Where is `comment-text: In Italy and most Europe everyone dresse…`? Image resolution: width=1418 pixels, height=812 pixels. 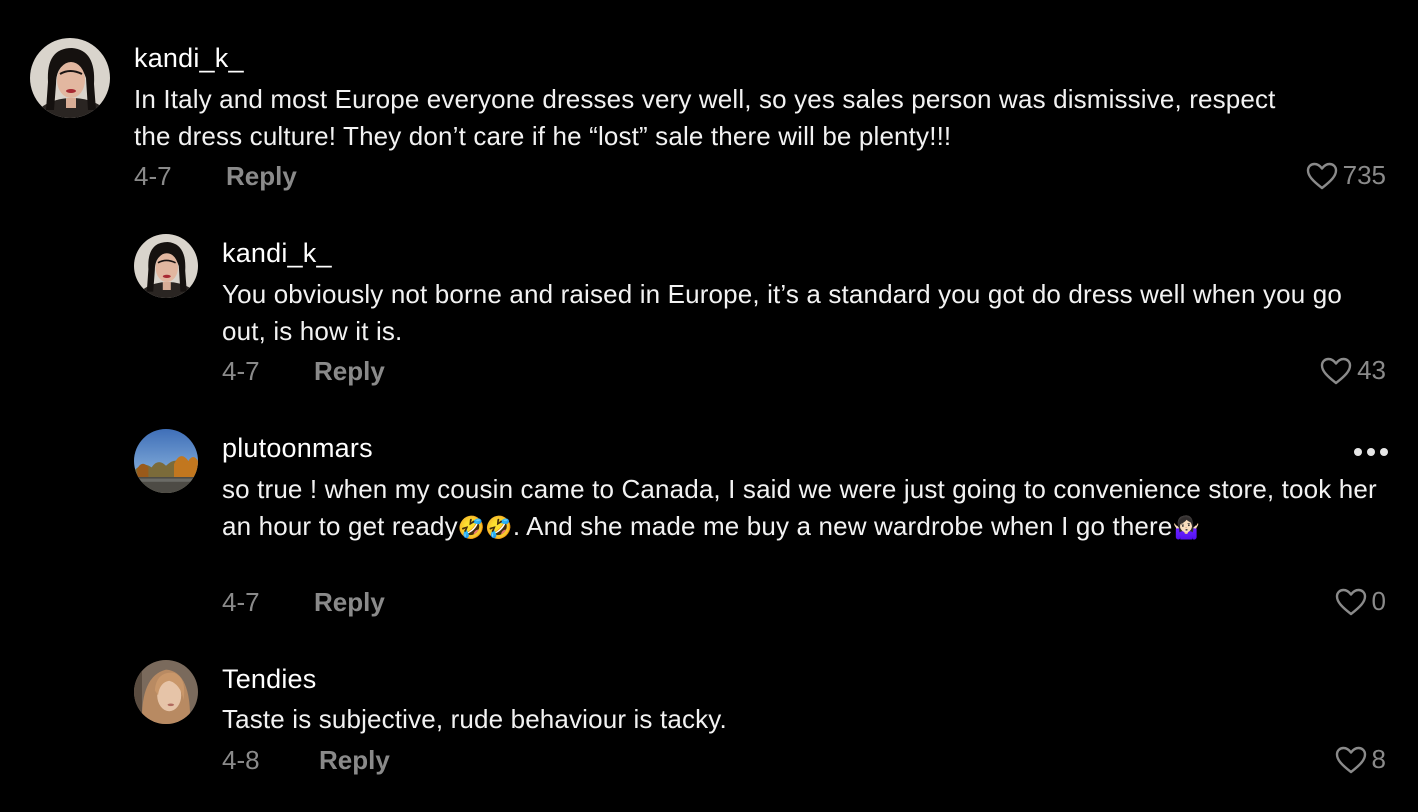
comment-text: In Italy and most Europe everyone dresse… is located at coordinates (705, 117).